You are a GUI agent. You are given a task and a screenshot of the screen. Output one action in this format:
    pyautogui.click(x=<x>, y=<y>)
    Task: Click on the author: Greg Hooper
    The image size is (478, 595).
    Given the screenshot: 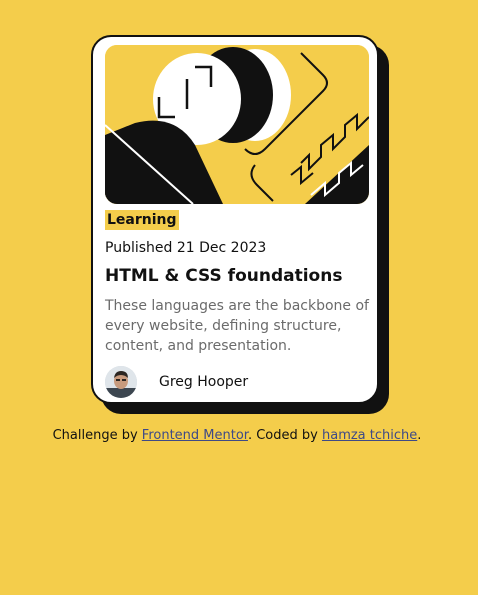 What is the action you would take?
    pyautogui.click(x=176, y=382)
    